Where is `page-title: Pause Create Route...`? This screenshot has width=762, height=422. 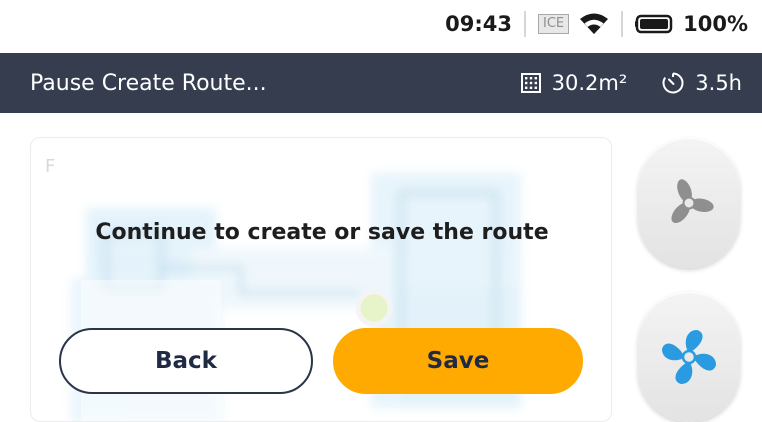 page-title: Pause Create Route... is located at coordinates (148, 83).